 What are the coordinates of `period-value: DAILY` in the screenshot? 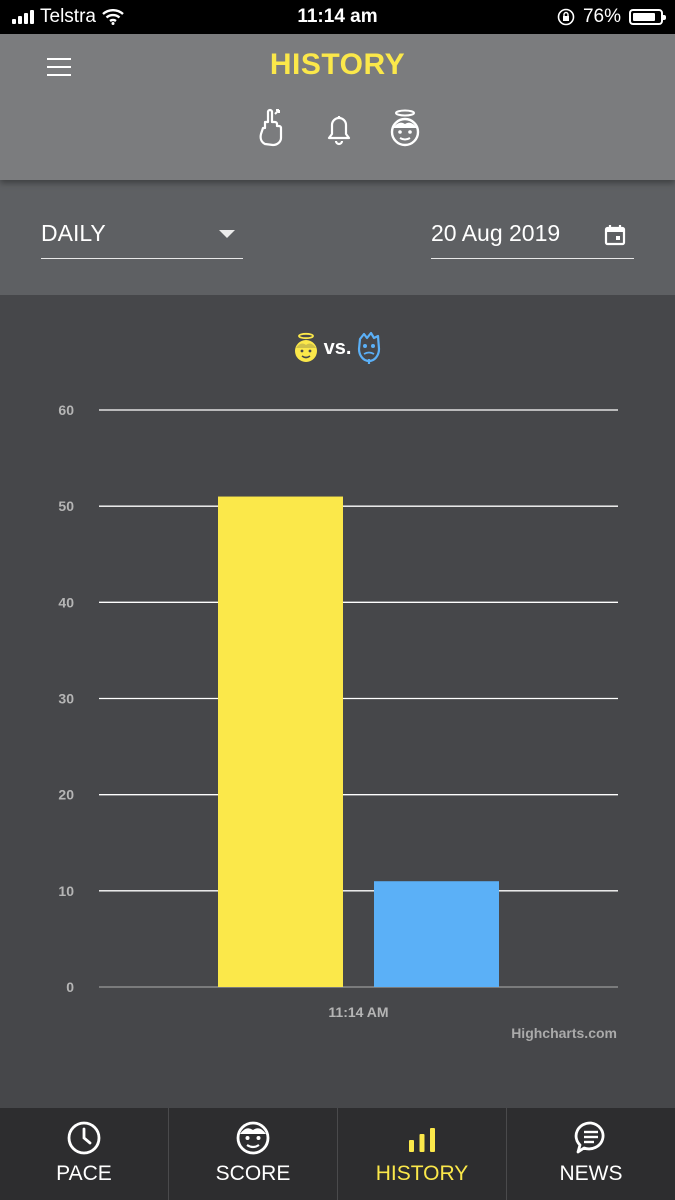 It's located at (73, 233).